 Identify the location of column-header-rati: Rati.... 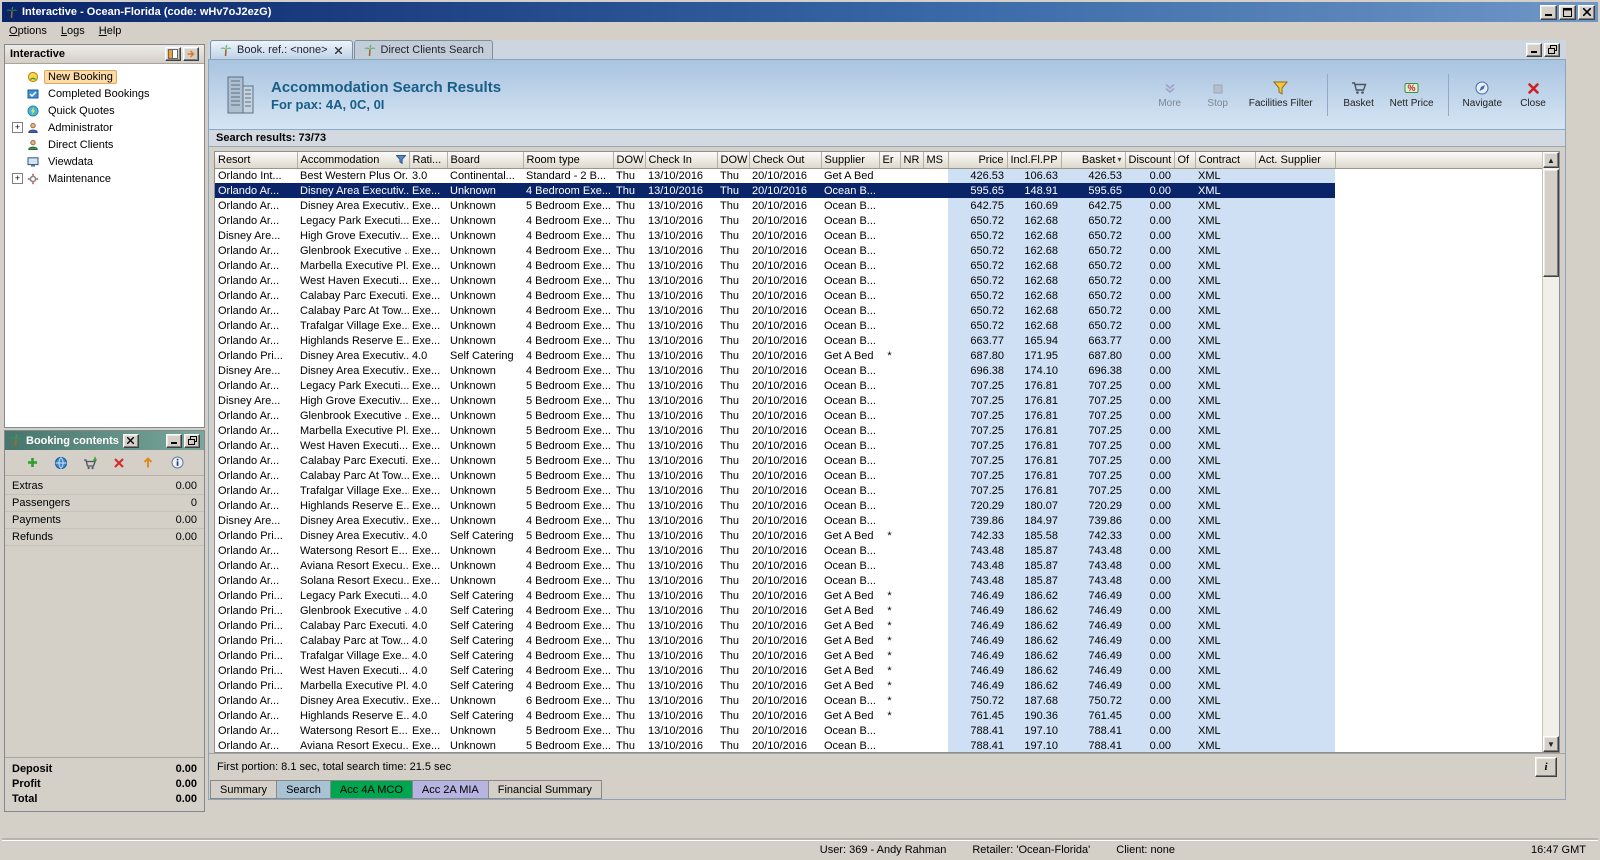
(428, 160).